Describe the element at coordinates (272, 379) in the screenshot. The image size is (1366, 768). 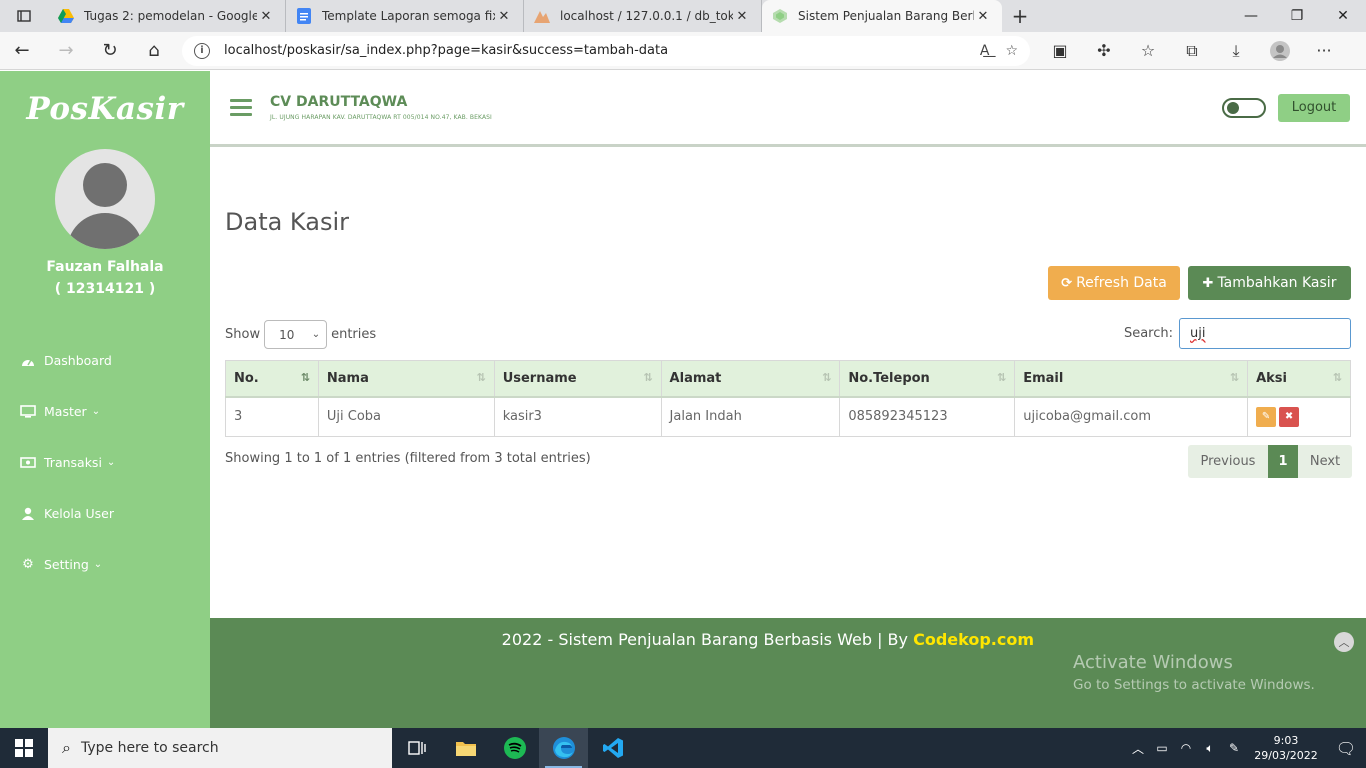
I see `column-header-no: No. ⇅` at that location.